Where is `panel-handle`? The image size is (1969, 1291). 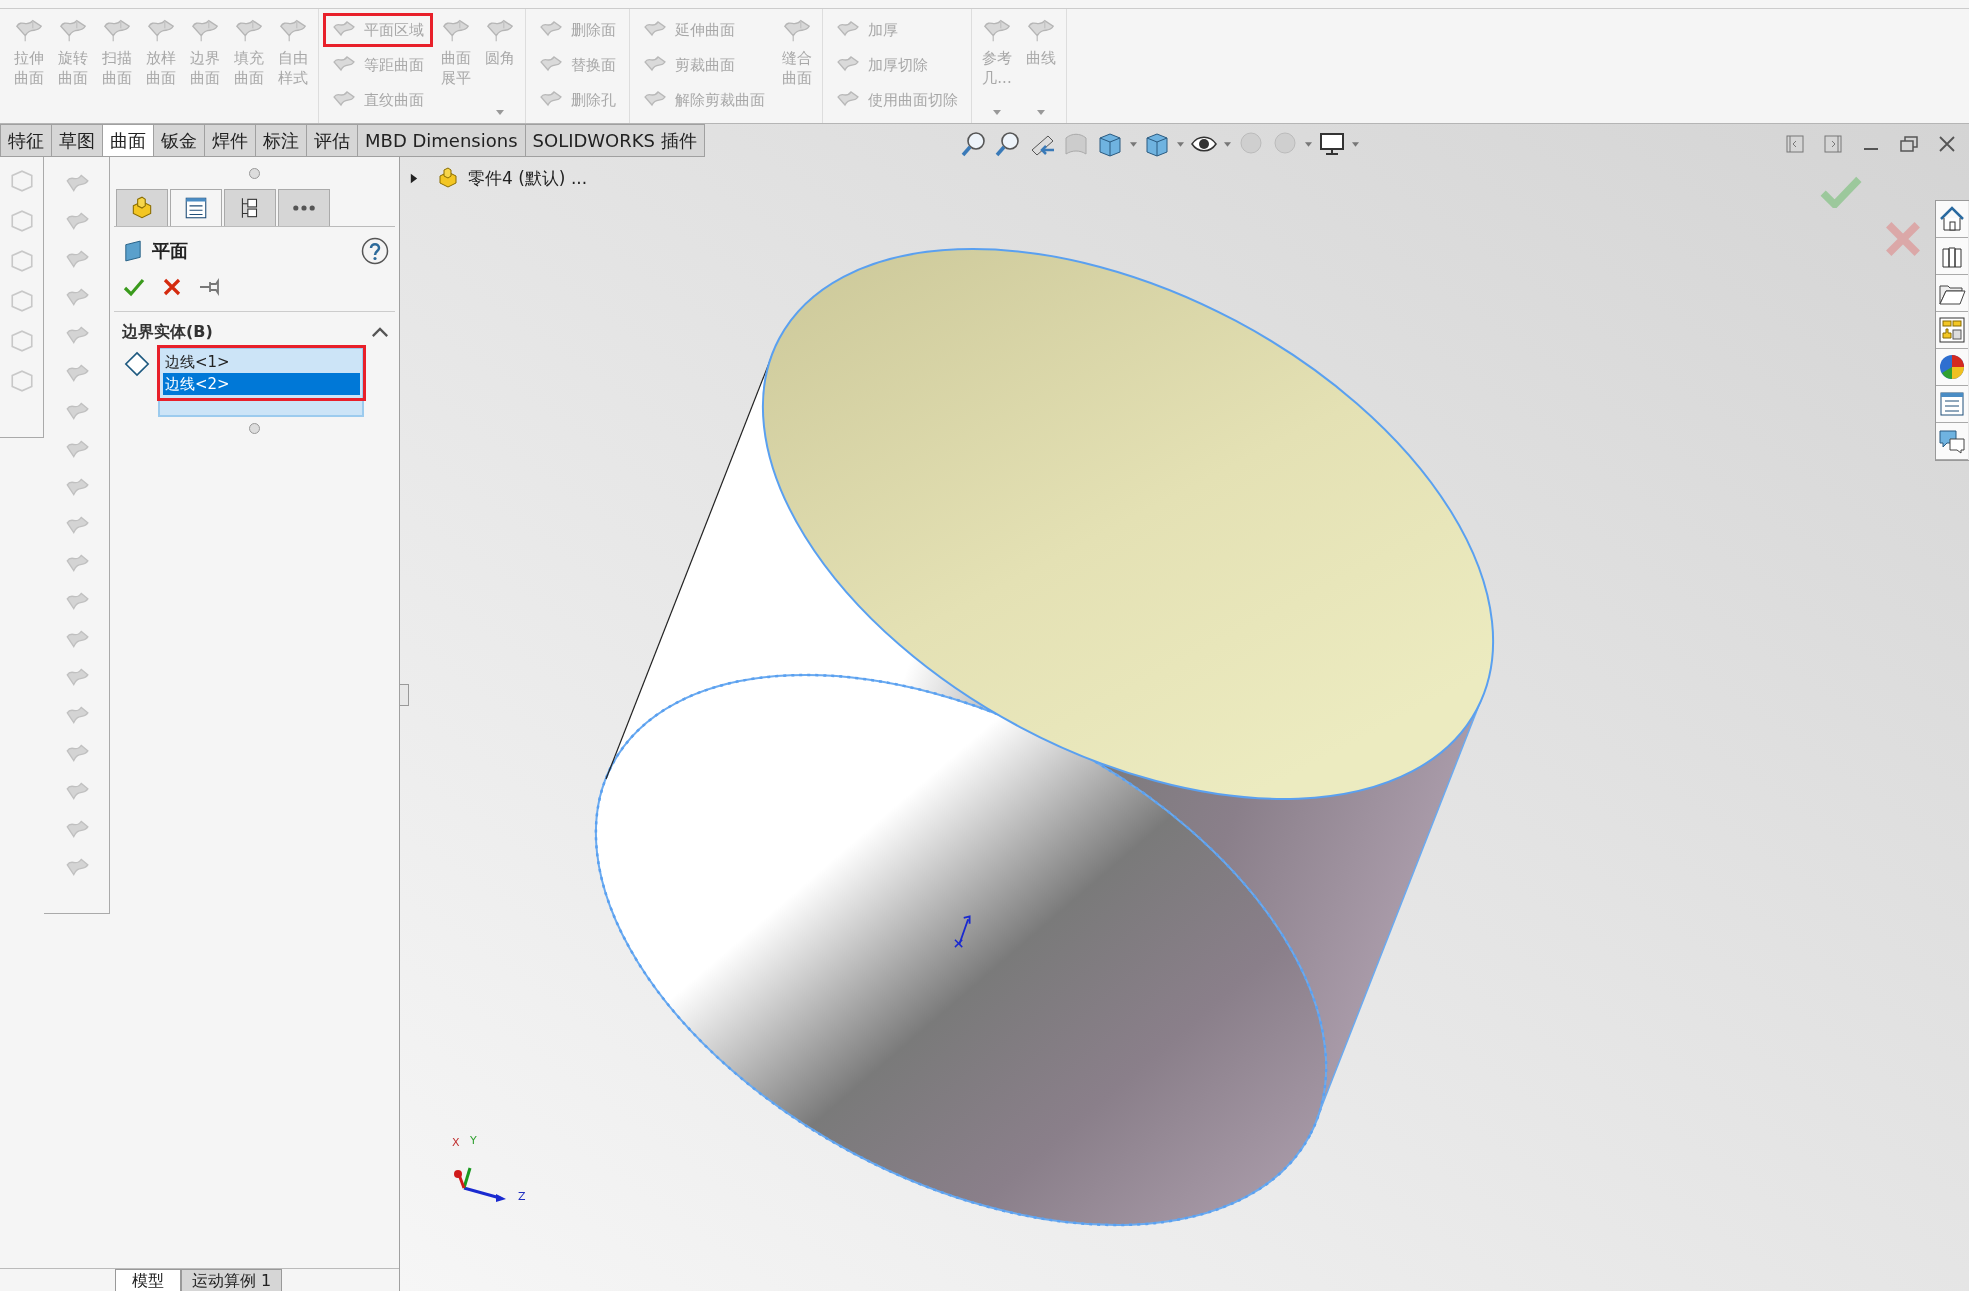
panel-handle is located at coordinates (404, 695).